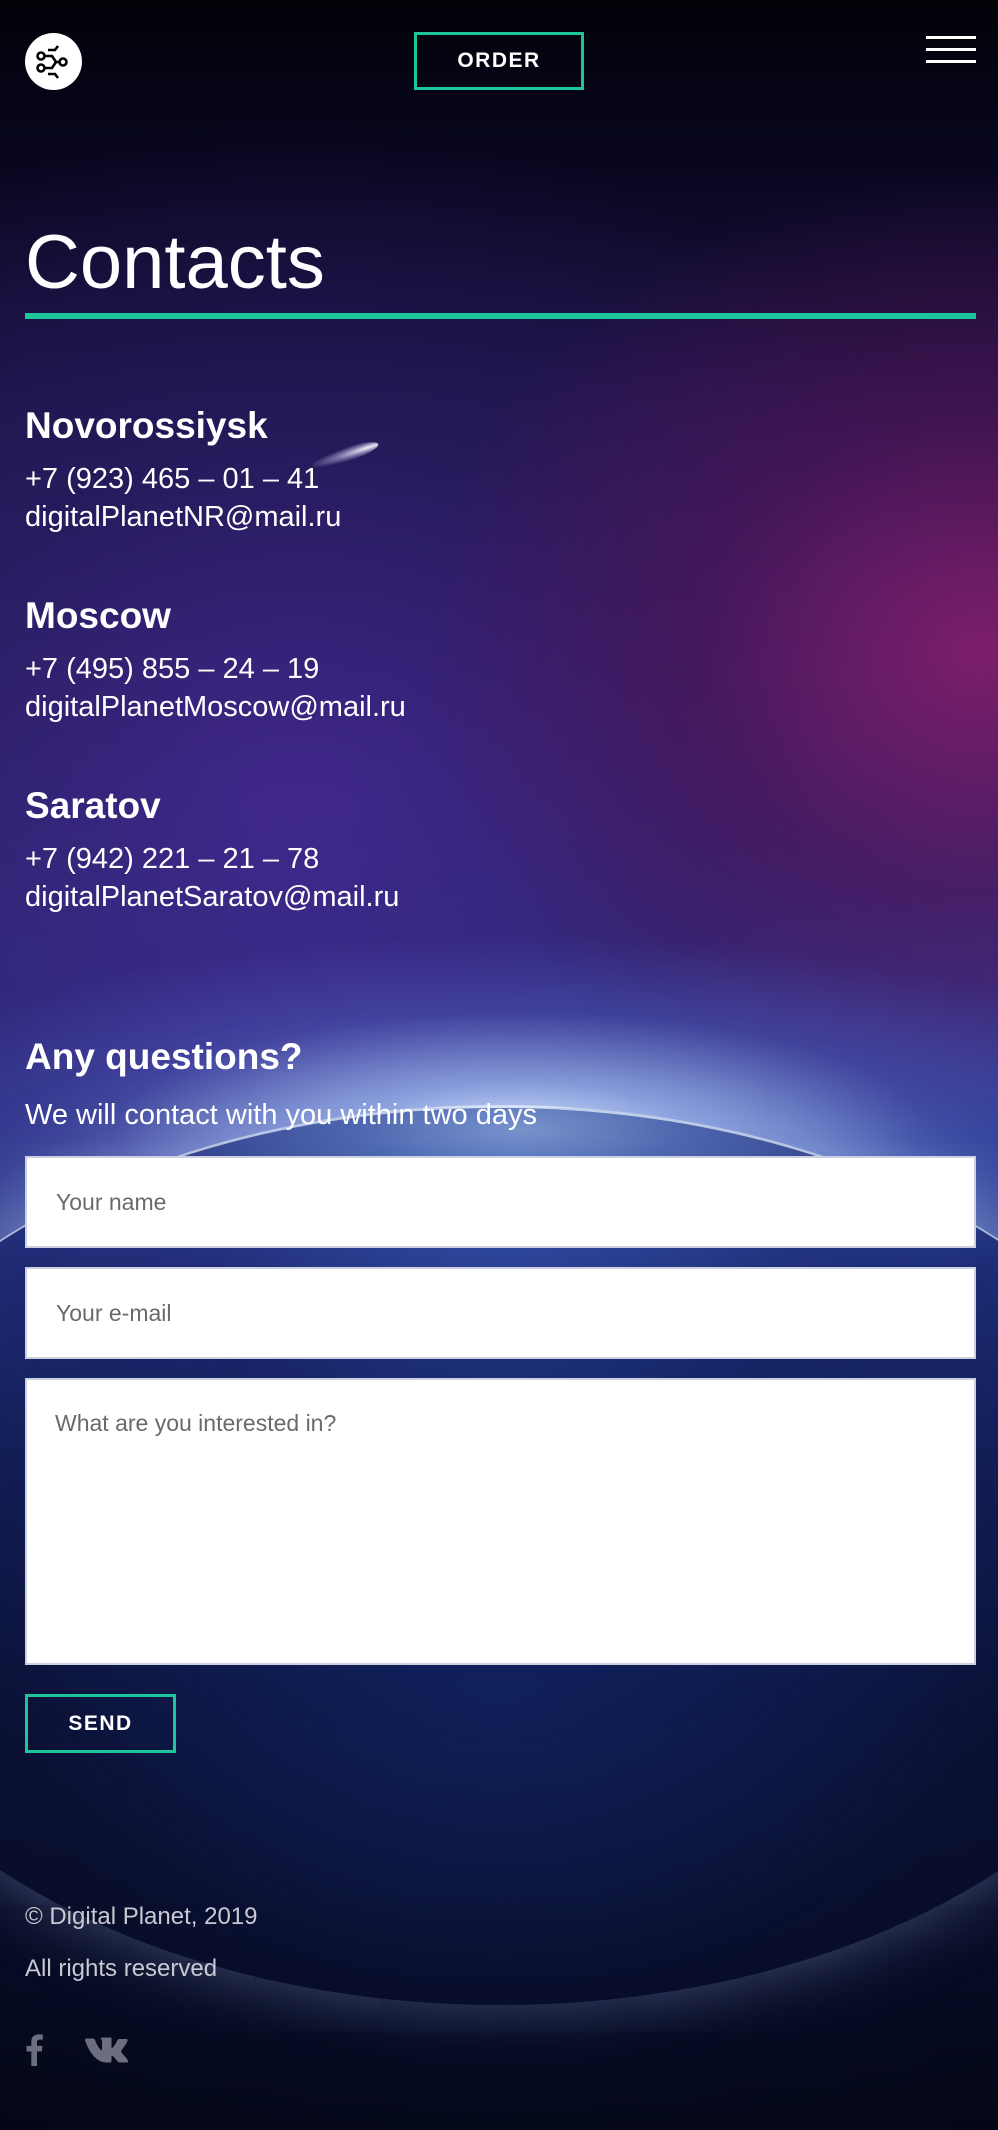 The width and height of the screenshot is (998, 2130). Describe the element at coordinates (146, 425) in the screenshot. I see `office-city: Novorossiysk` at that location.